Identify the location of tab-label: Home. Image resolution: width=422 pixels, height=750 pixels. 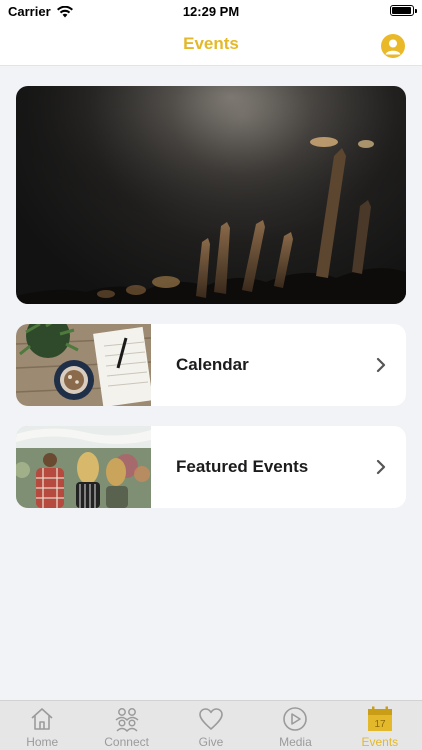
(42, 742).